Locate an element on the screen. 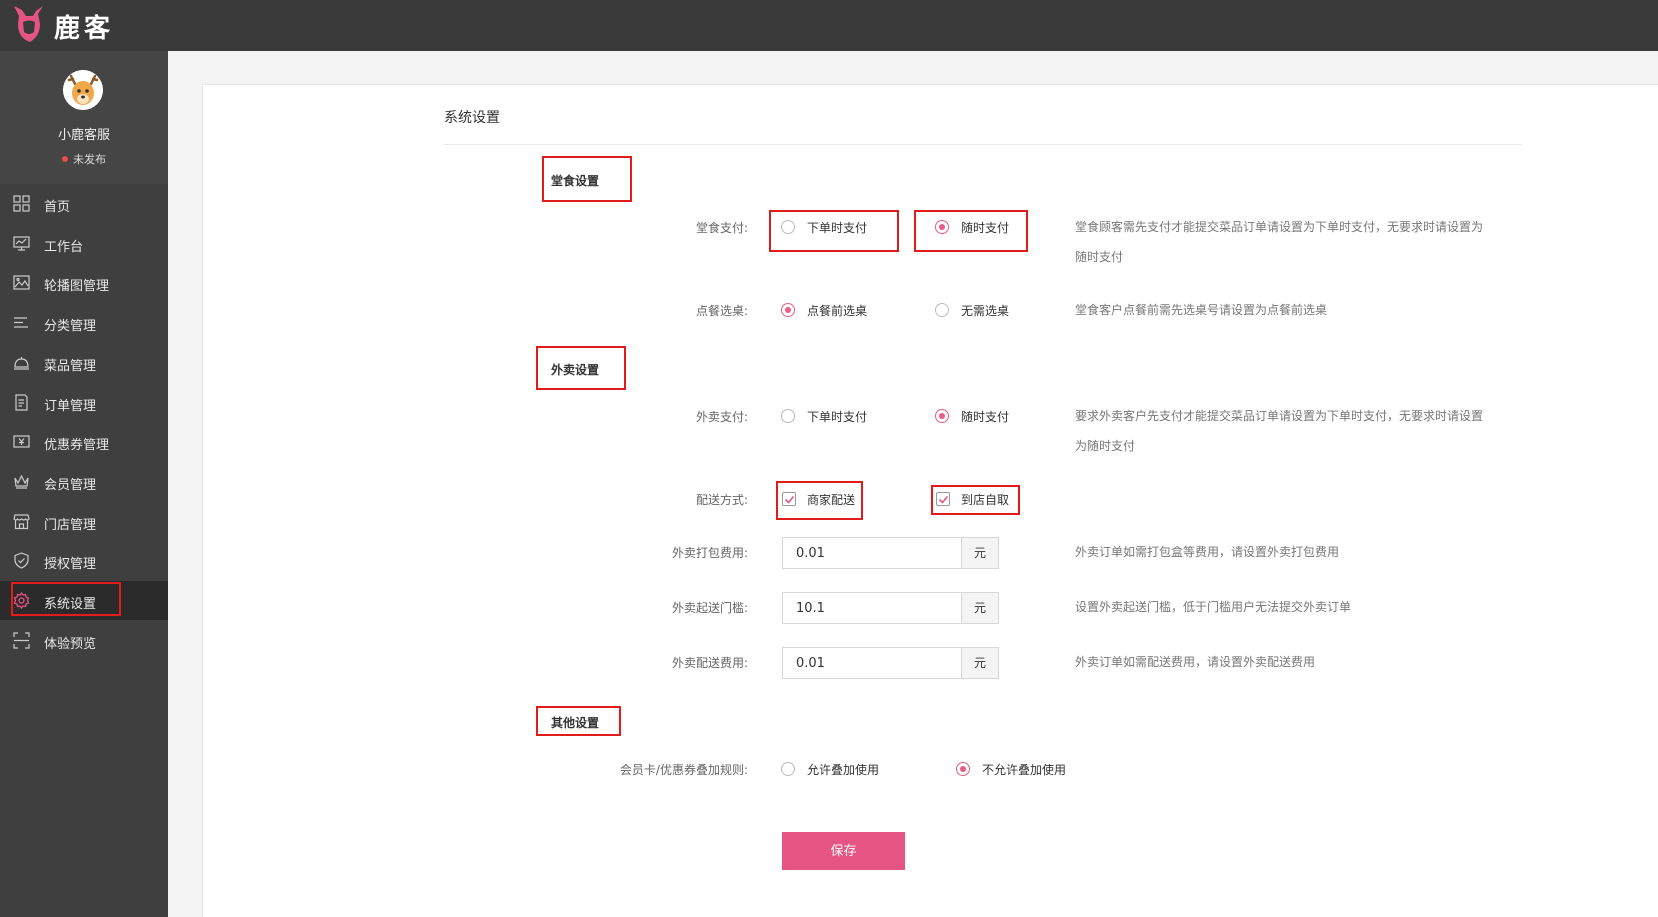 The height and width of the screenshot is (917, 1658). sidebar-item-system-settings: 系统设置 is located at coordinates (84, 600).